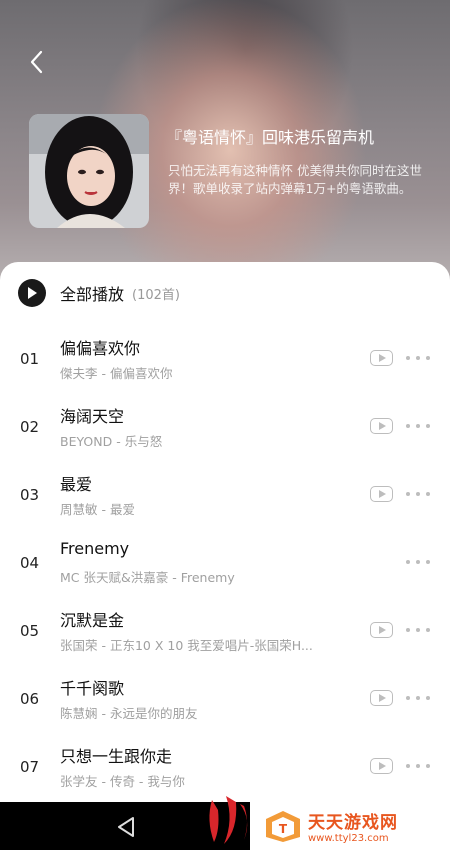 The width and height of the screenshot is (450, 850). What do you see at coordinates (225, 704) in the screenshot?
I see `song-row: 06 千千阕歌 陈慧娴 - 永远是你的朋友` at bounding box center [225, 704].